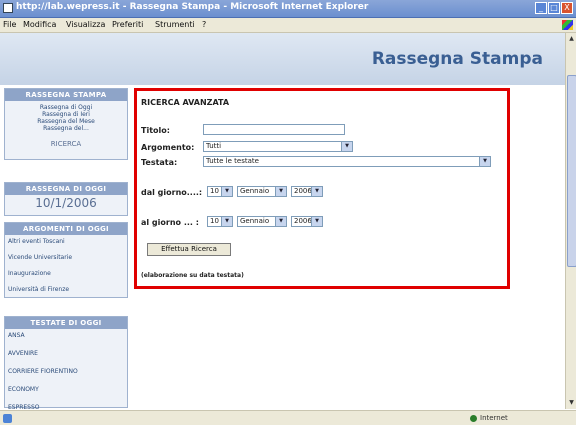  What do you see at coordinates (66, 372) in the screenshot?
I see `testata-link: CORRIERE FIORENTINO` at bounding box center [66, 372].